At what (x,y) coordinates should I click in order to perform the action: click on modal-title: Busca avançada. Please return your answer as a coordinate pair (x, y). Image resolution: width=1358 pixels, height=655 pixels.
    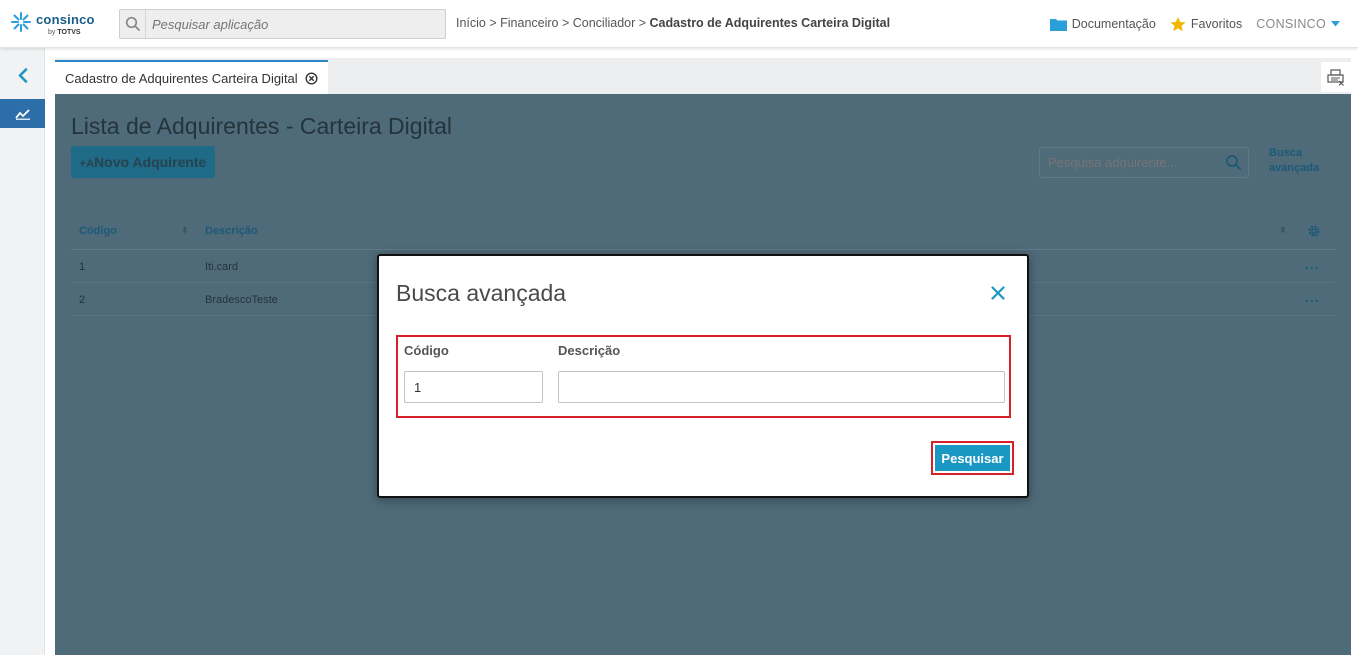
    Looking at the image, I should click on (481, 293).